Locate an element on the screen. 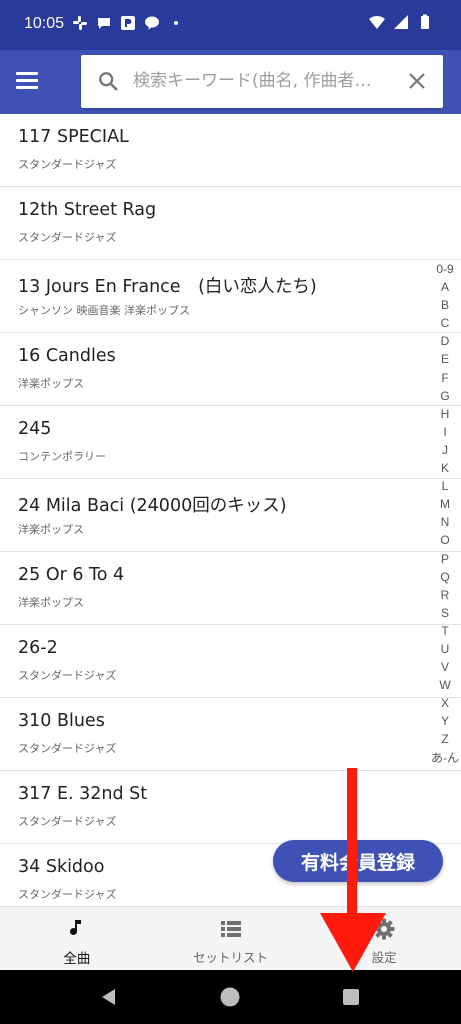  status-bar: 10:05 is located at coordinates (230, 25).